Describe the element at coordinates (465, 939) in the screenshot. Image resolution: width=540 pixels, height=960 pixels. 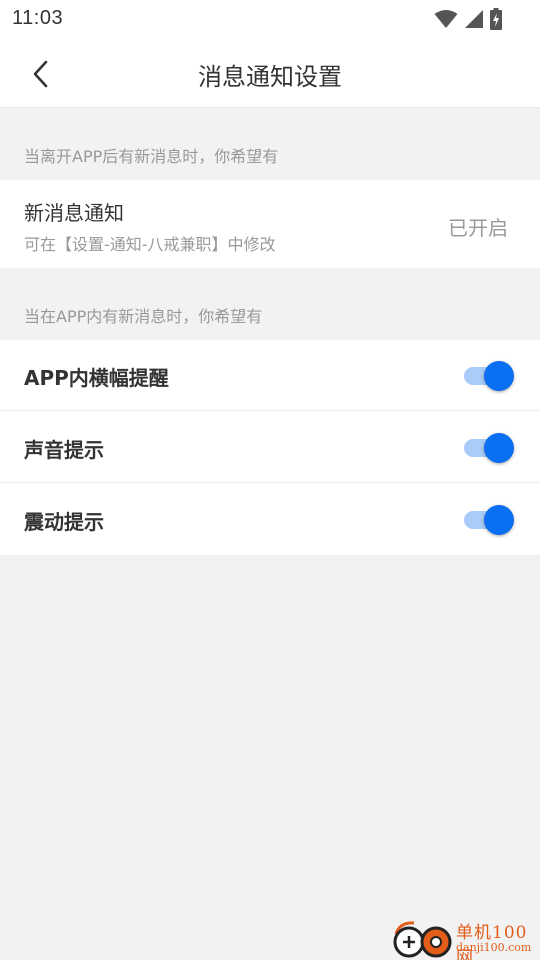
I see `watermark-logo: 单机100网 danji100.com` at that location.